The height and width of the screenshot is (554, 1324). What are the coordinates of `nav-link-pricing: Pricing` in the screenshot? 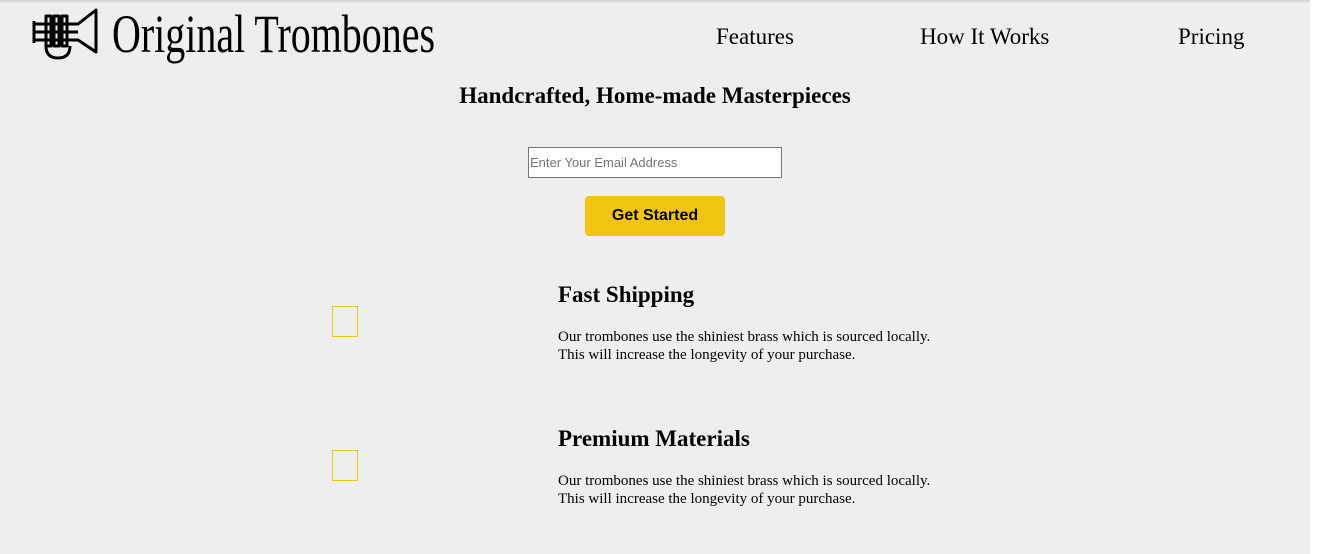 It's located at (1211, 37).